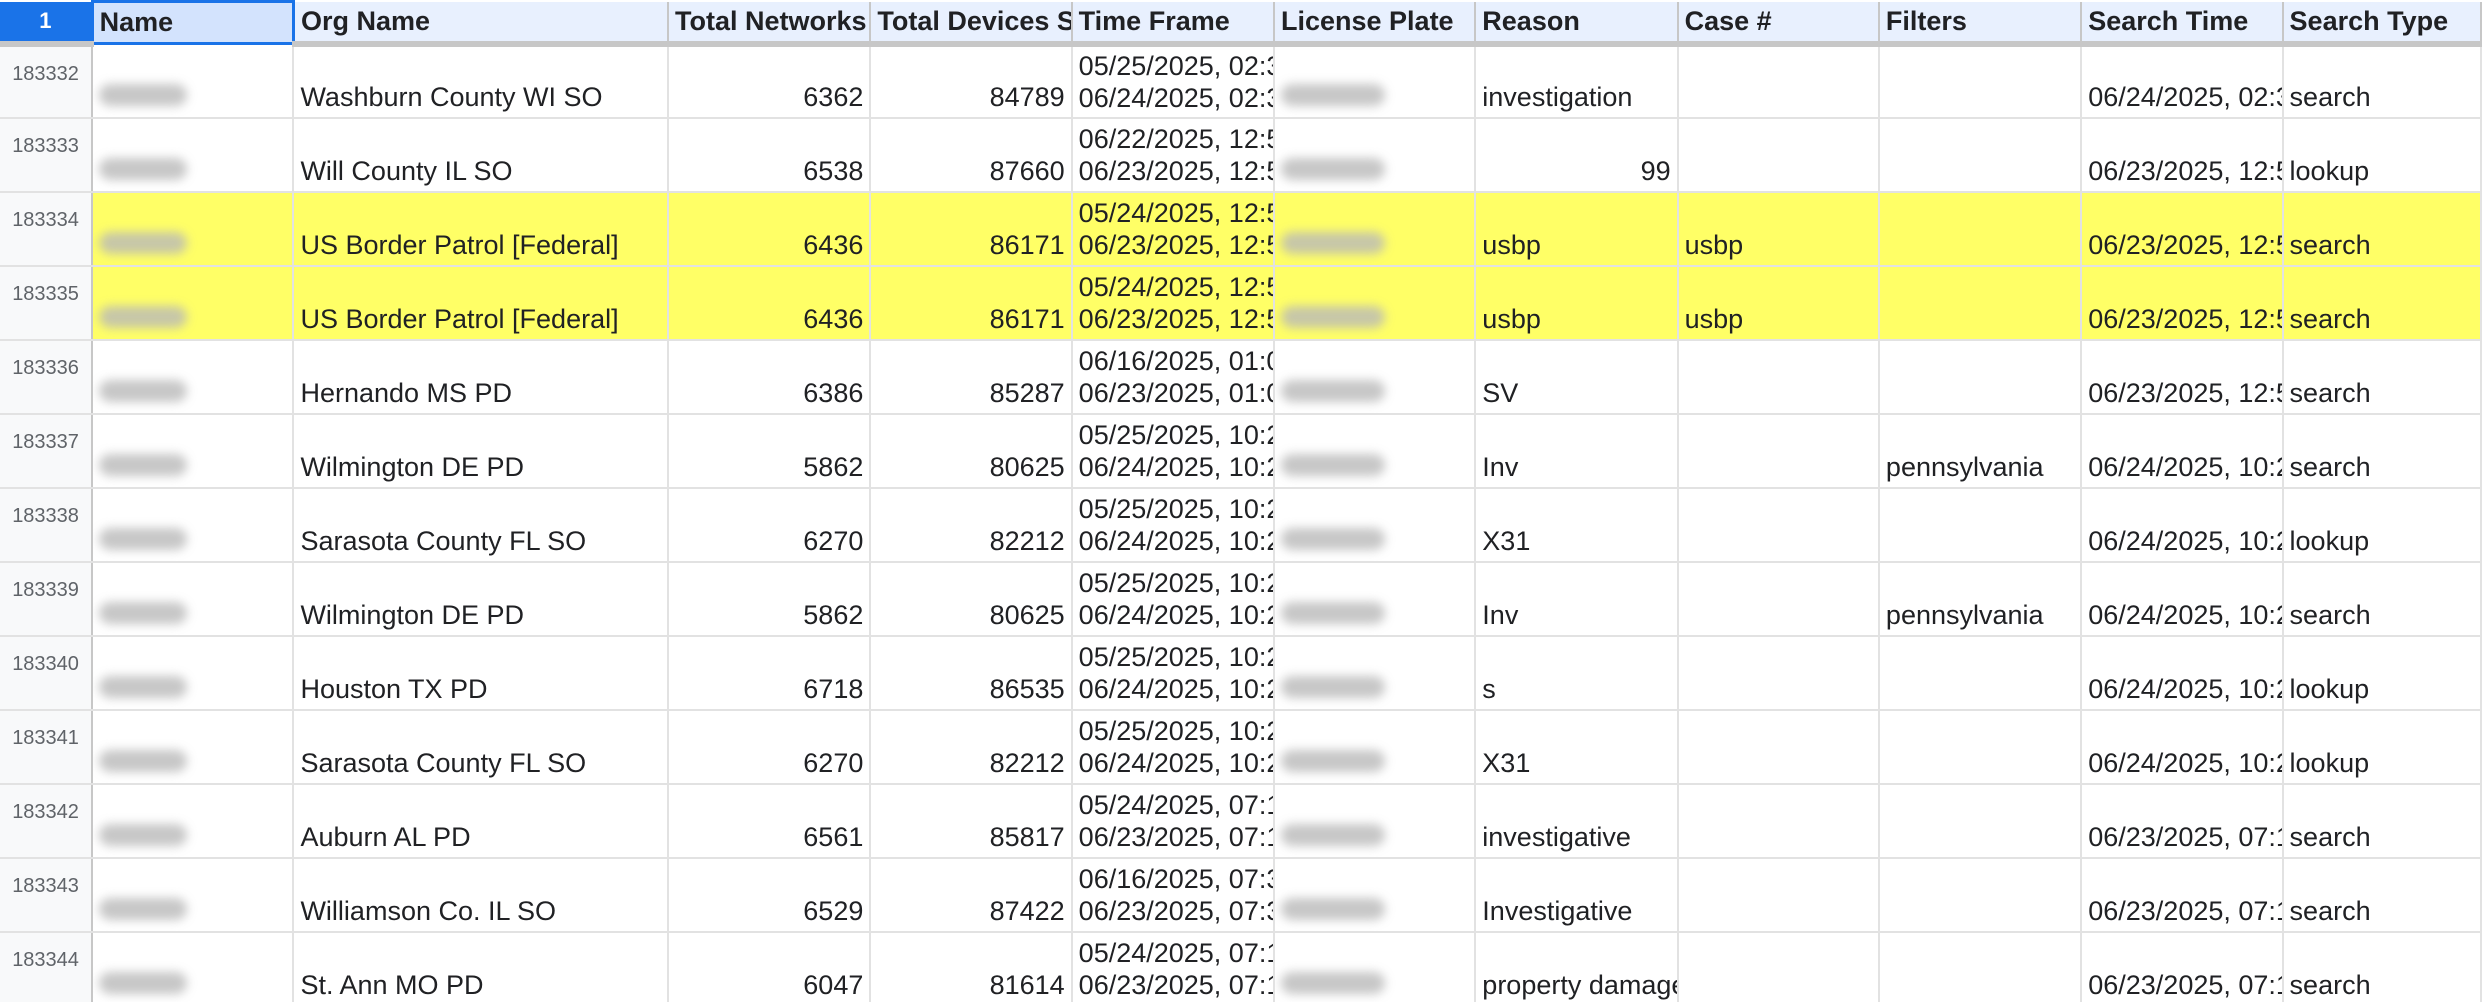 The image size is (2482, 1002). Describe the element at coordinates (971, 81) in the screenshot. I see `cell-total-devices: 84789` at that location.